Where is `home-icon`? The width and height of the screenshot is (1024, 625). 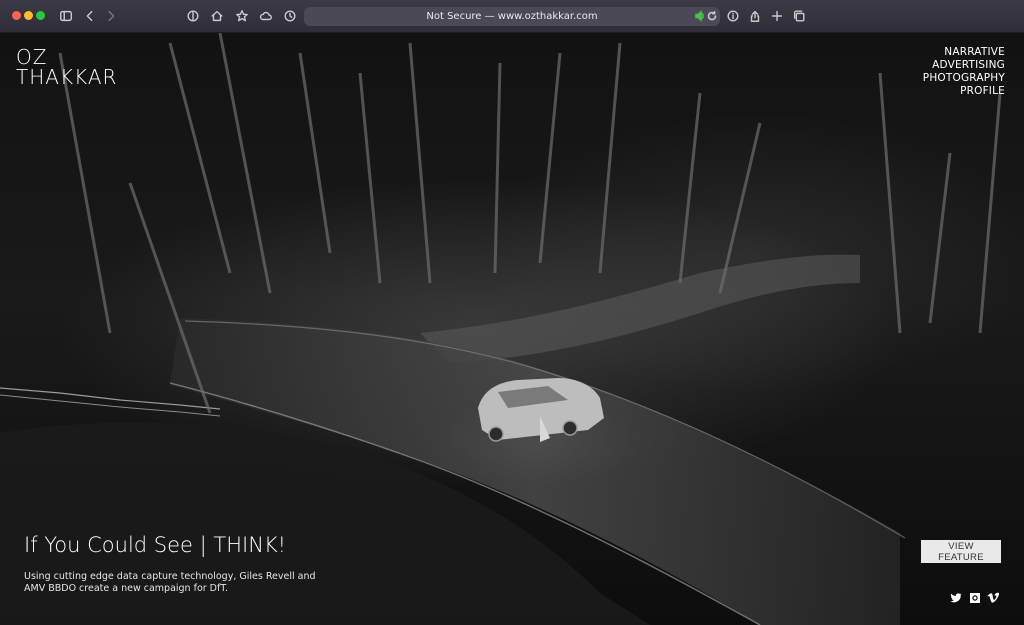 home-icon is located at coordinates (217, 16).